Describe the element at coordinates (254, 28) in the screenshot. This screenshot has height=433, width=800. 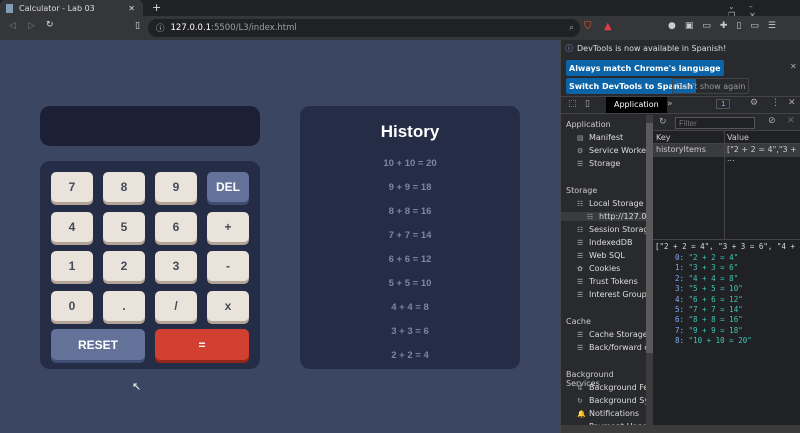
I see `url-path: :5500/L3/index.html` at that location.